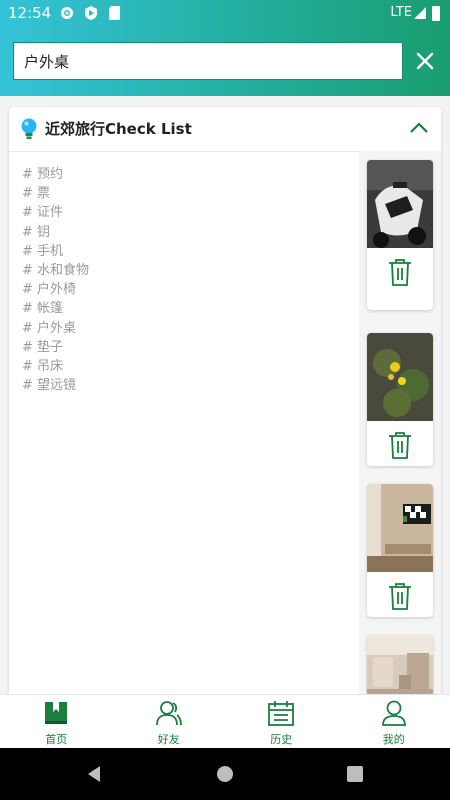 Image resolution: width=450 pixels, height=800 pixels. I want to click on tab-history: 历史, so click(281, 722).